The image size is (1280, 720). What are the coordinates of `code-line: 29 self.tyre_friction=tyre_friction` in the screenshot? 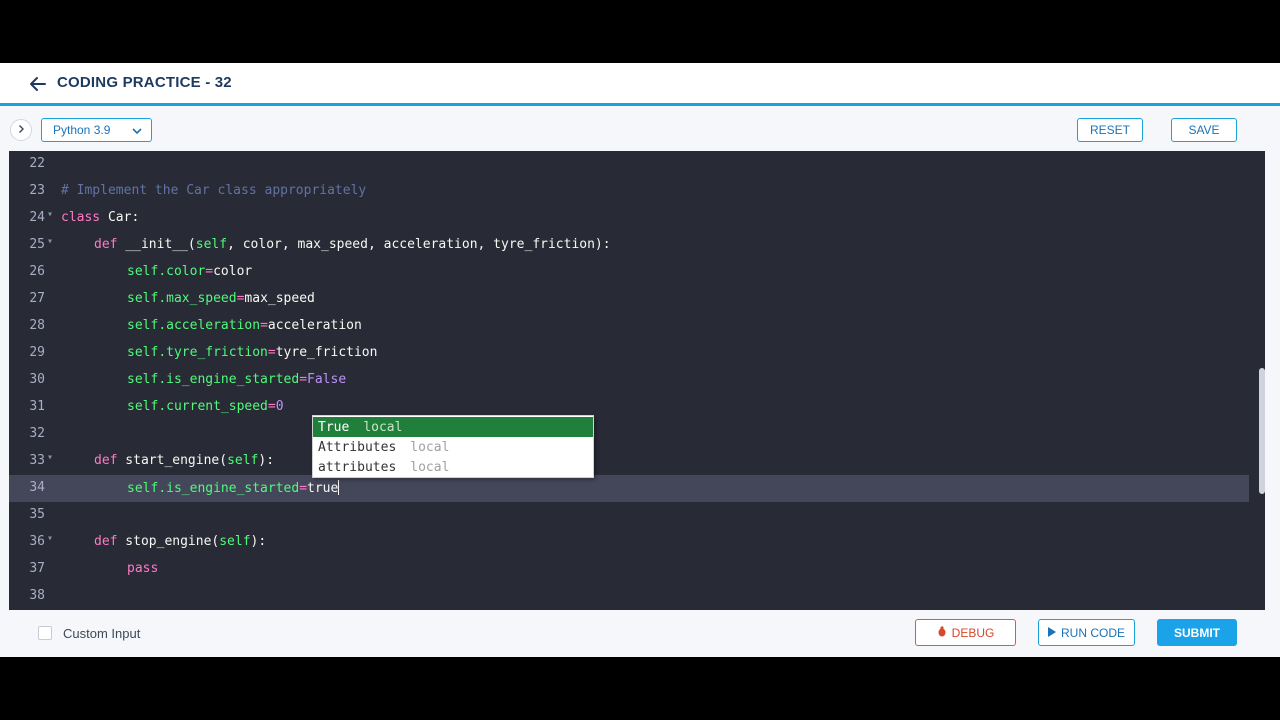 It's located at (629, 353).